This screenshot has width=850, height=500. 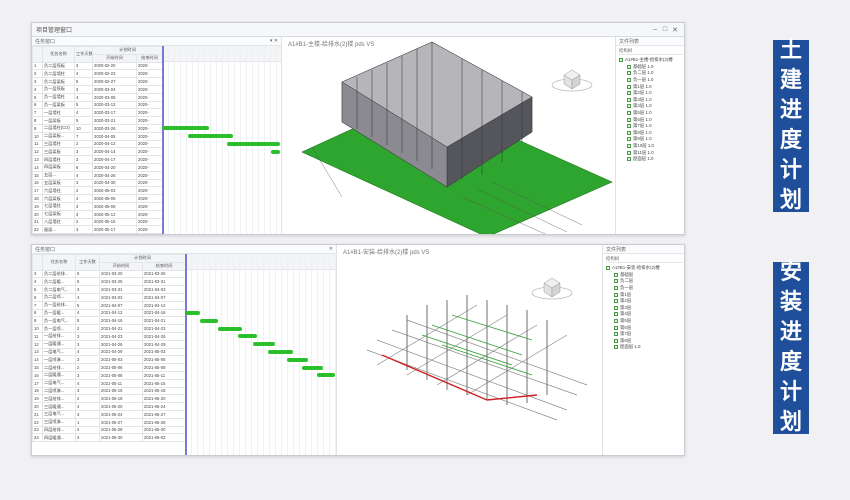 I want to click on table-row: 17 六层墙柱 2 2020-05-03 2020-, so click(x=98, y=191).